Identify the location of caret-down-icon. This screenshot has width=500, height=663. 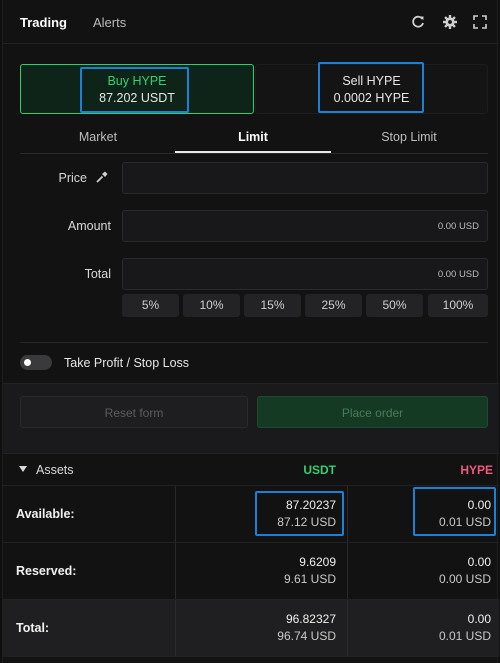
(23, 469).